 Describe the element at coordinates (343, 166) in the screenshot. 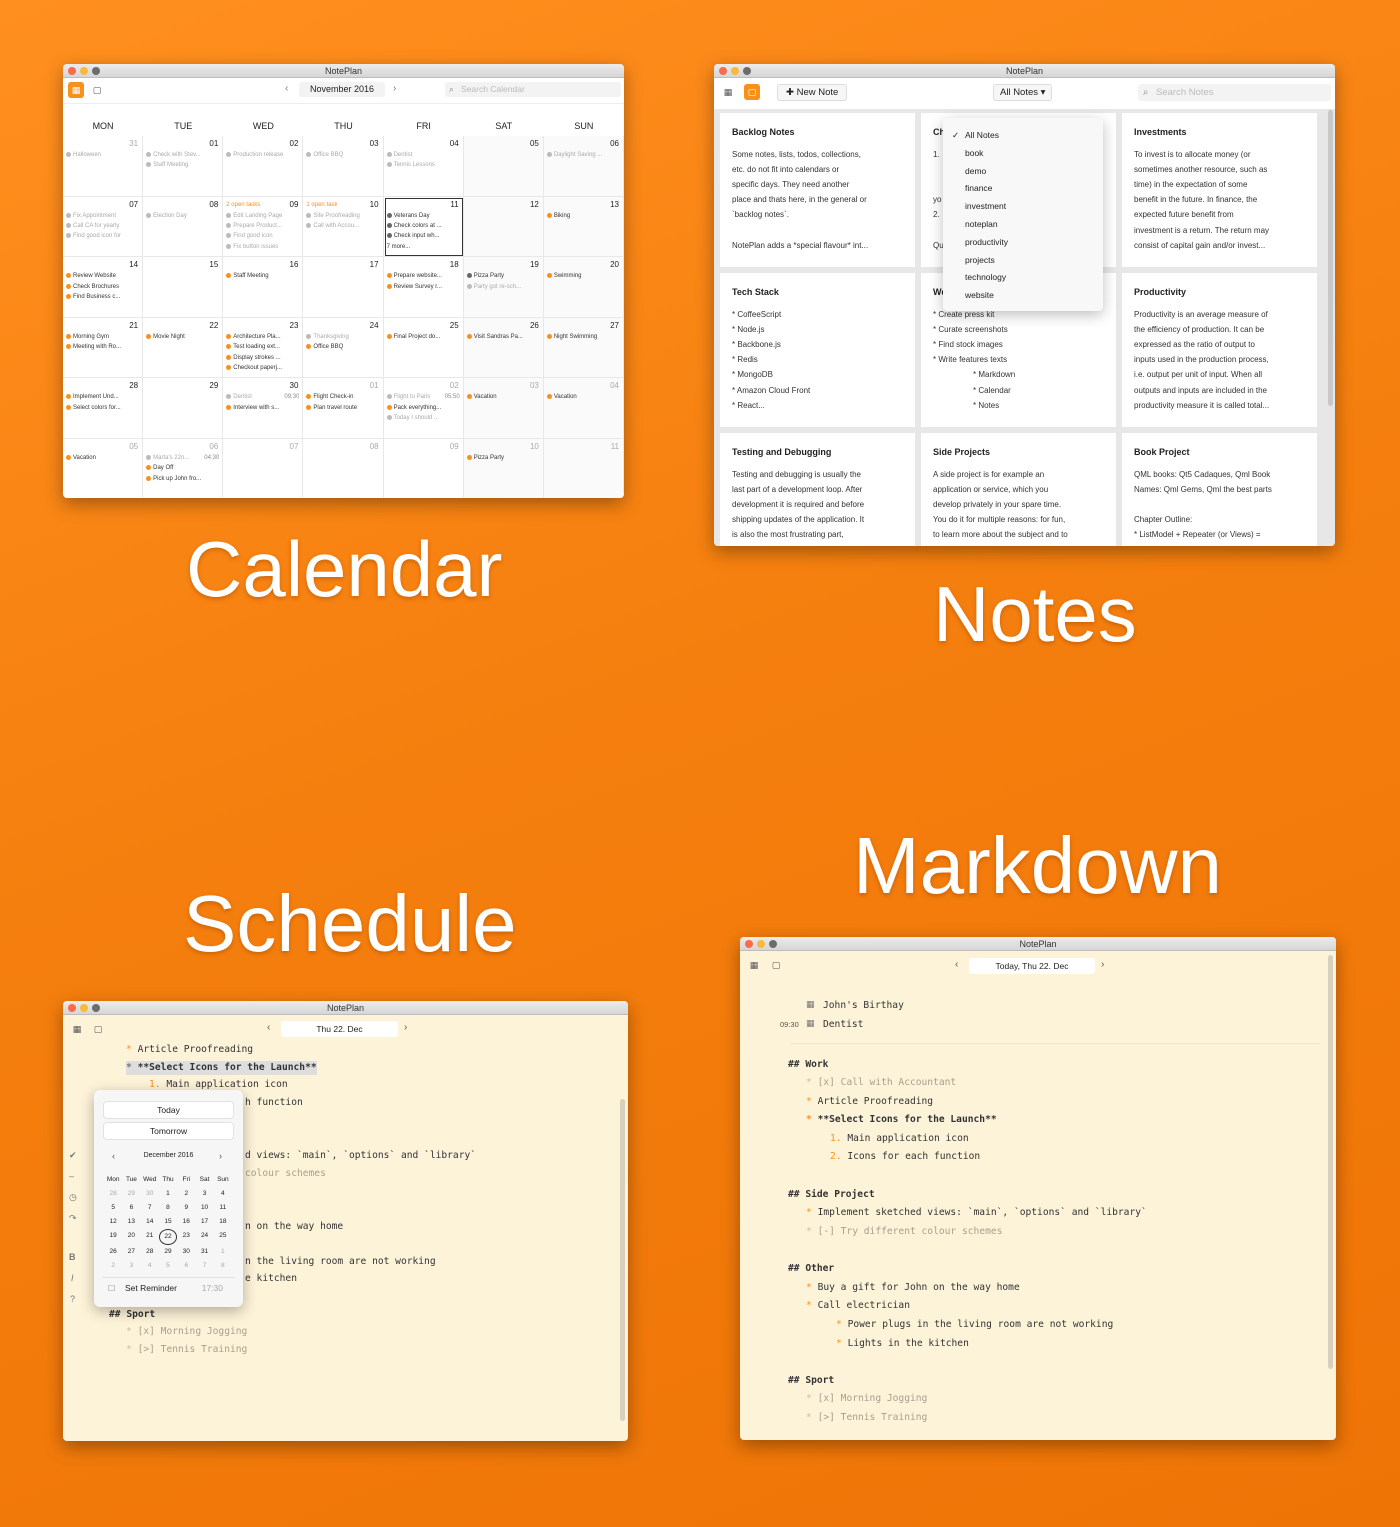

I see `day-cell: 03 Office BBQ` at that location.